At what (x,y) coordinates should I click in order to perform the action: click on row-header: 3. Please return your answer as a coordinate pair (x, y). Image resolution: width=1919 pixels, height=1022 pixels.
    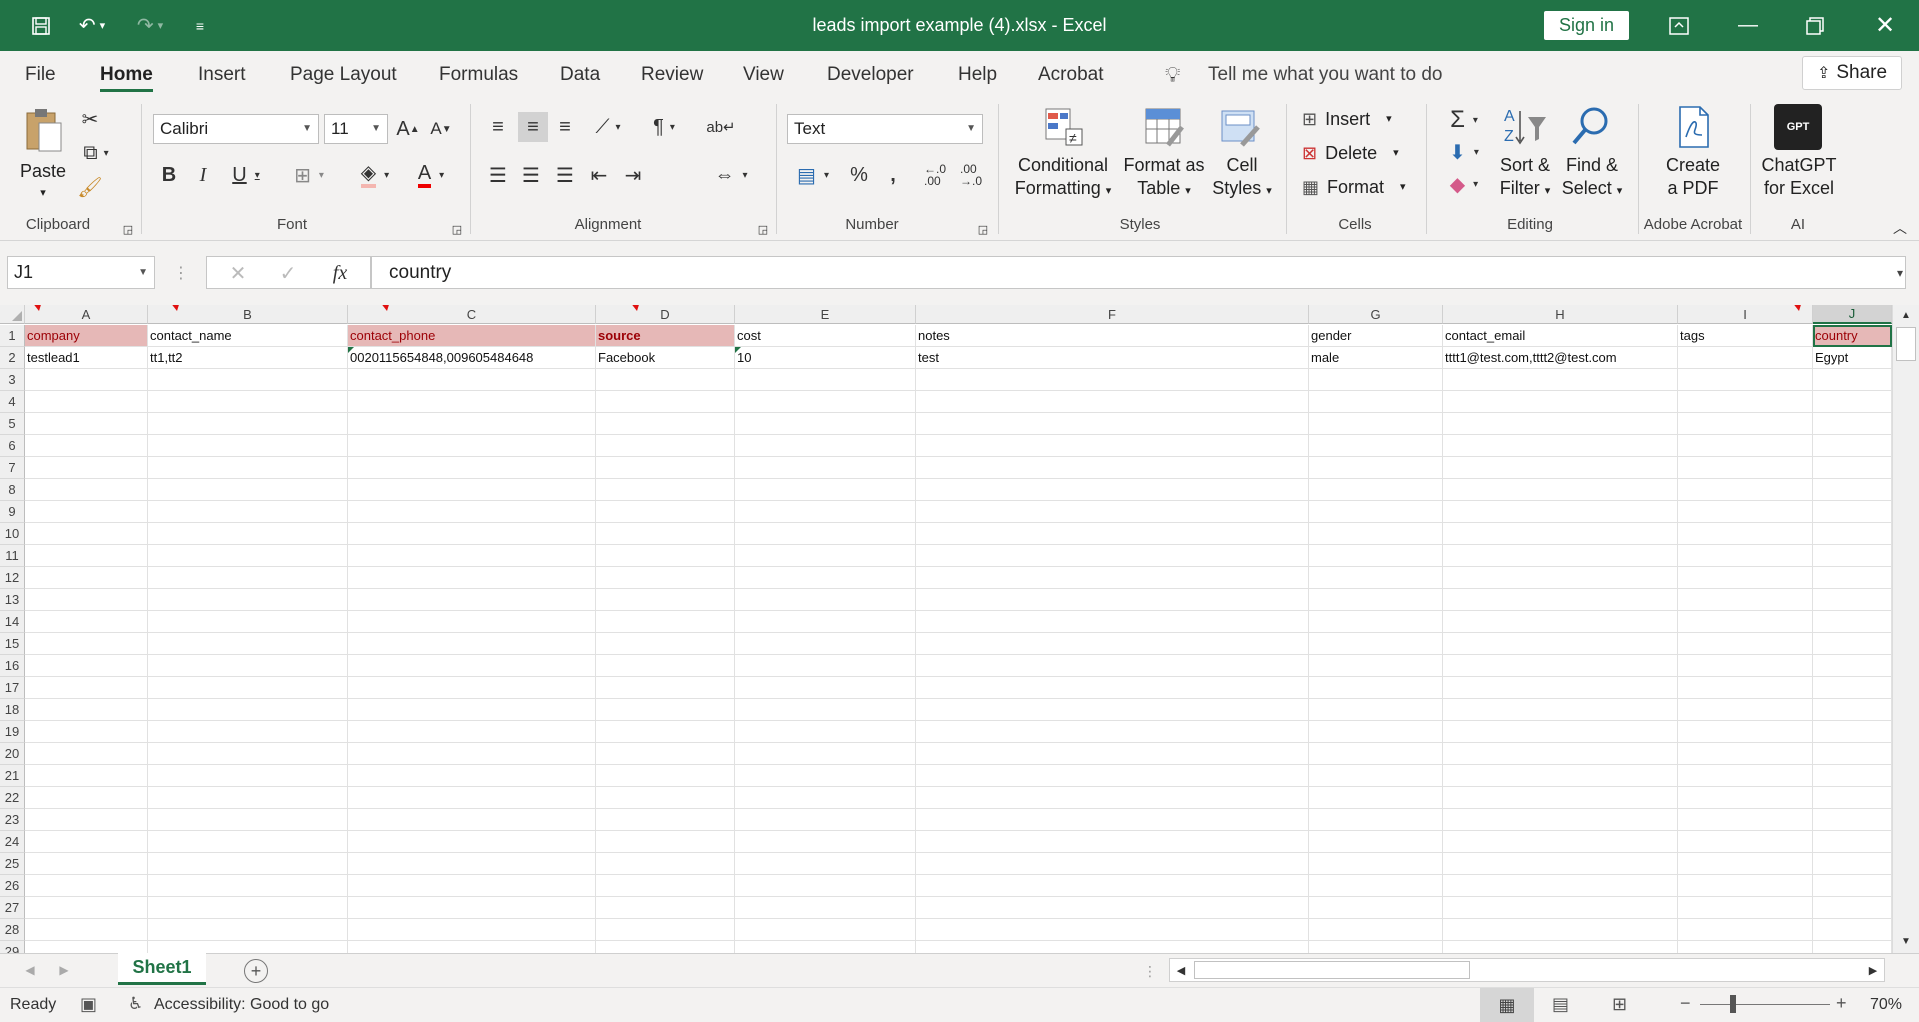
    Looking at the image, I should click on (12, 380).